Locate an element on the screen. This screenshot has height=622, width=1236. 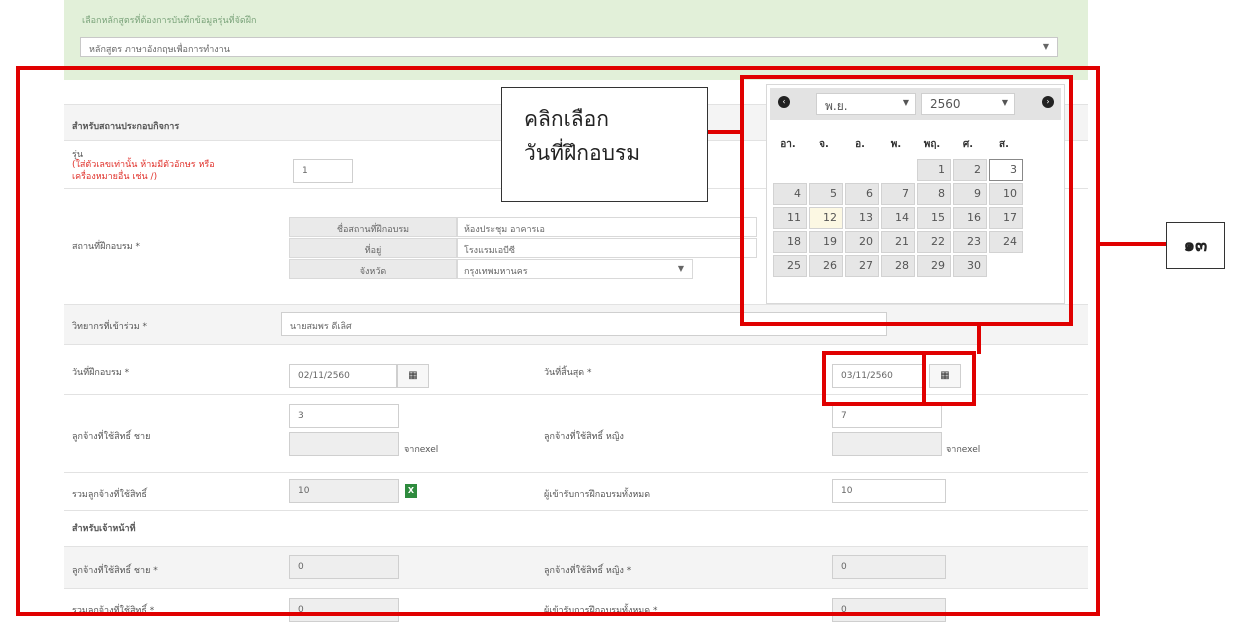
instruction-callout: คลิกเลือก วันที่ฝึกอบรม is located at coordinates (604, 144).